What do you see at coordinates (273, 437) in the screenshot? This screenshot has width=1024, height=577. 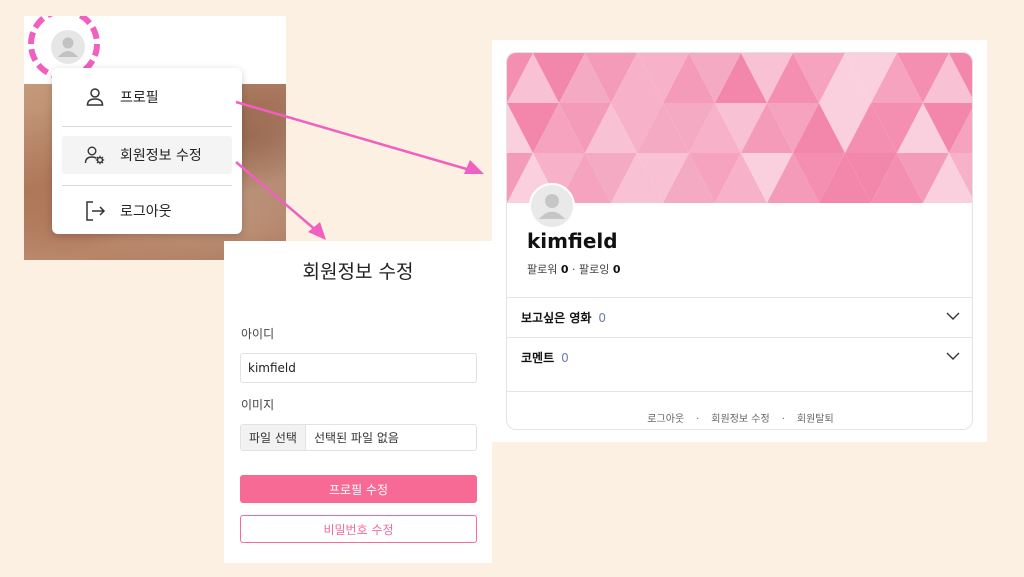 I see `choose-file-button: 파일 선택` at bounding box center [273, 437].